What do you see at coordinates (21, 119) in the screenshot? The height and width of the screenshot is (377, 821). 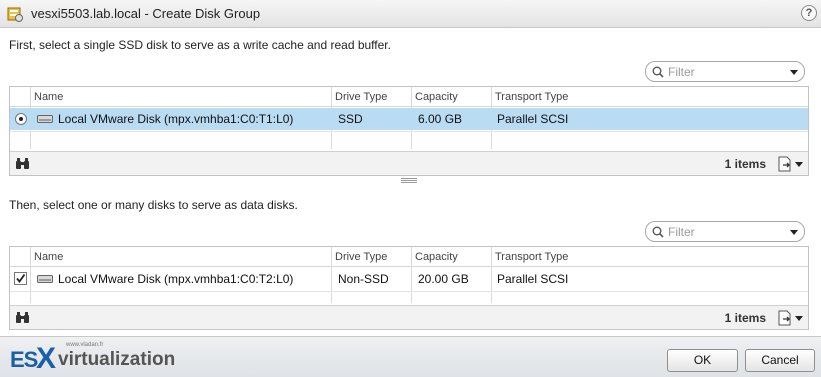 I see `select-radio` at bounding box center [21, 119].